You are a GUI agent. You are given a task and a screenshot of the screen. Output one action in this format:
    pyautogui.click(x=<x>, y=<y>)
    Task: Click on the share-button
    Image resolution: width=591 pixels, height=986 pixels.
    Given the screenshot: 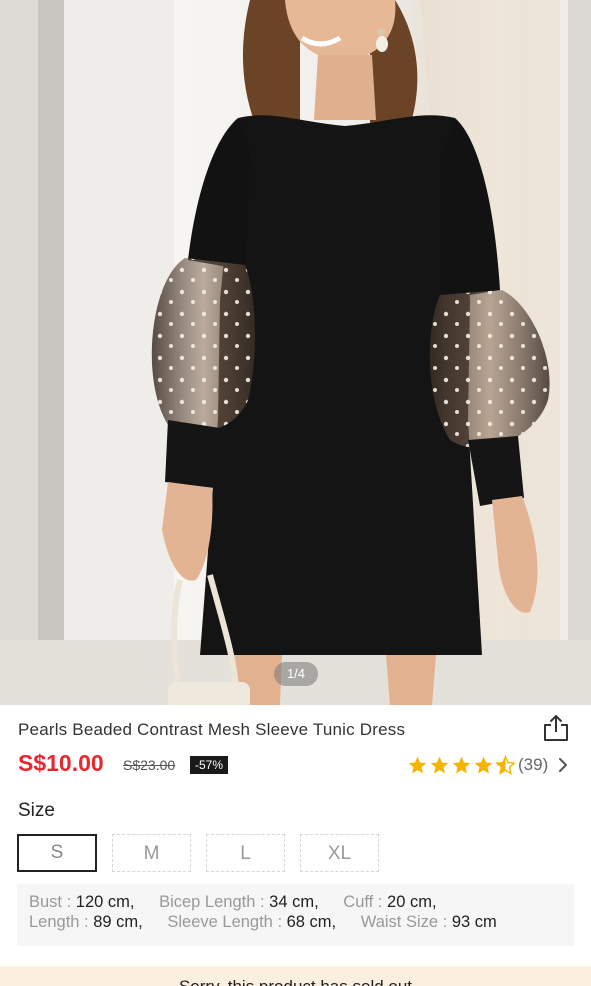 What is the action you would take?
    pyautogui.click(x=556, y=728)
    